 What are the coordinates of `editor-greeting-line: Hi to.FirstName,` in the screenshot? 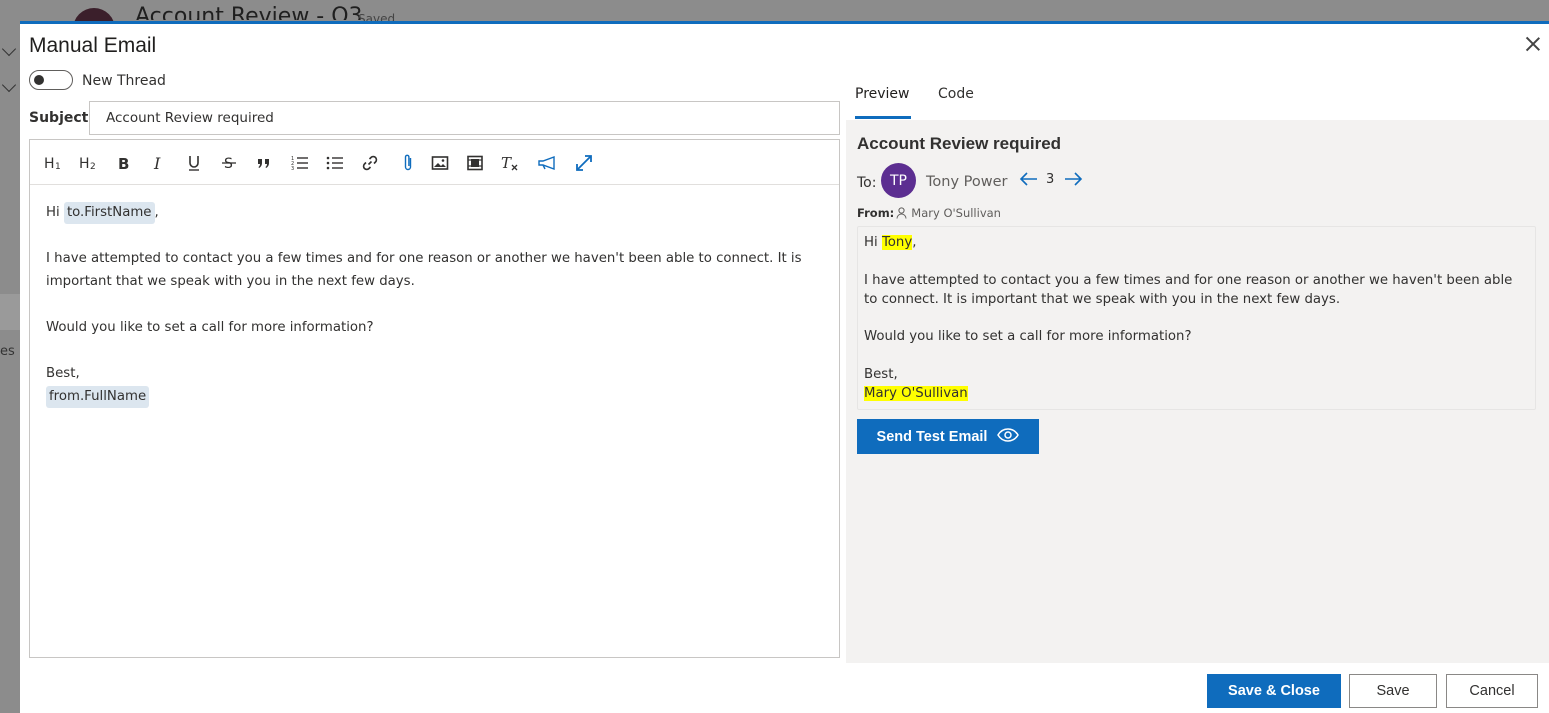 It's located at (434, 212).